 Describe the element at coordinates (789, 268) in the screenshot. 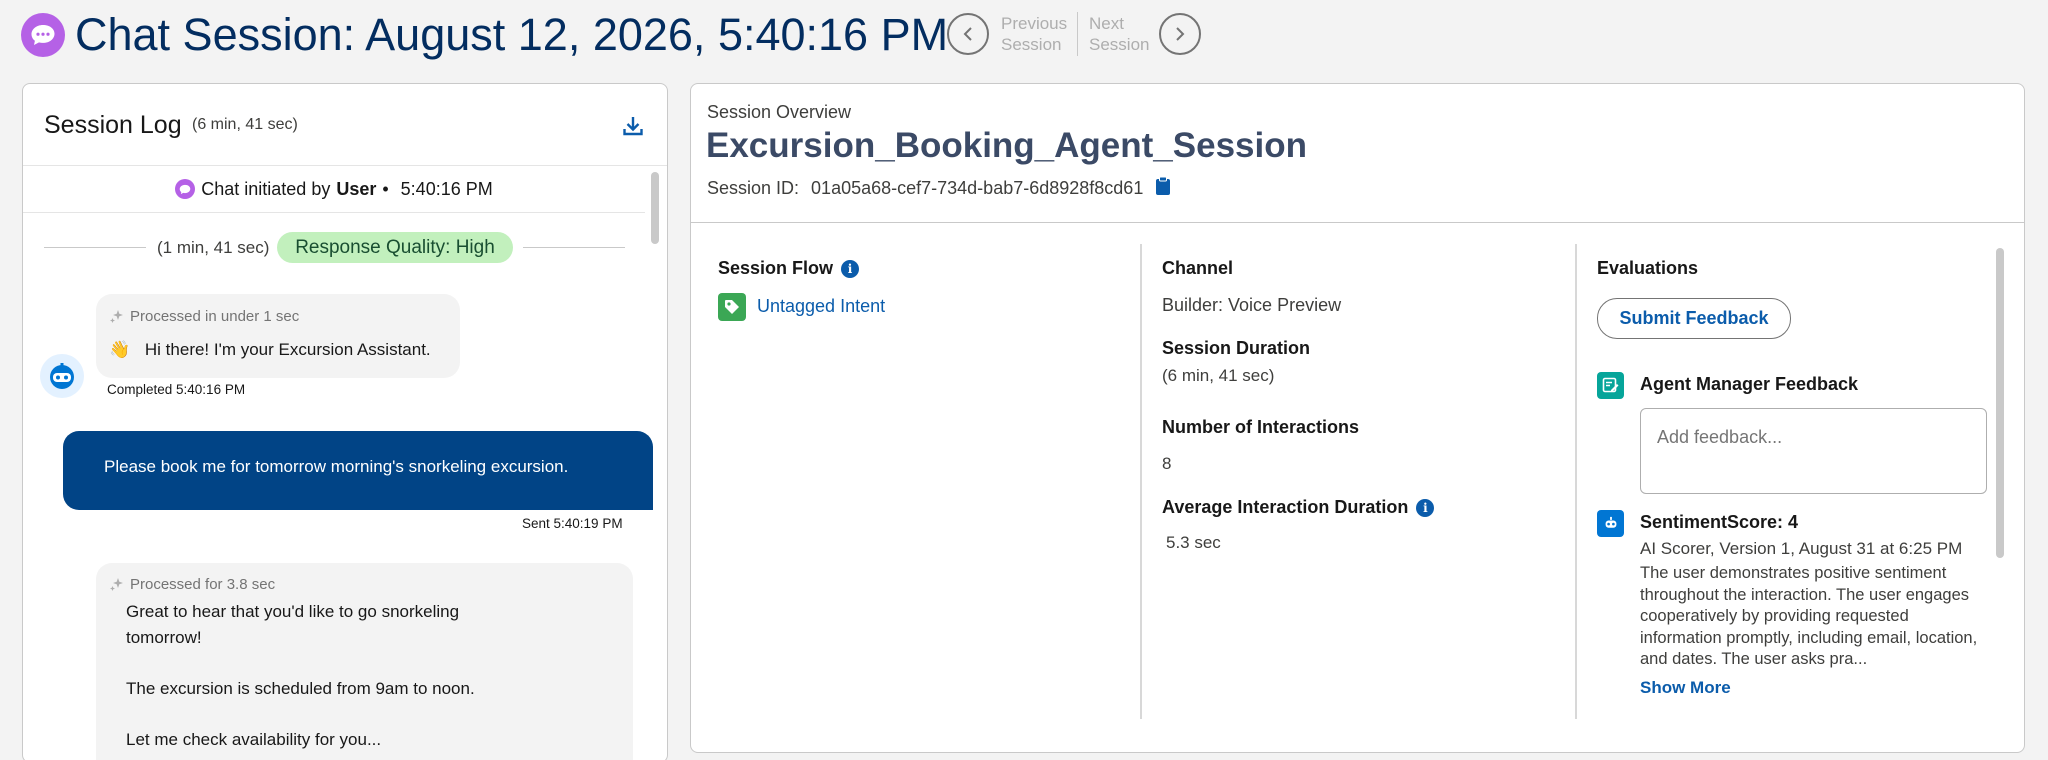

I see `session-flow-heading: Session Flow i` at that location.